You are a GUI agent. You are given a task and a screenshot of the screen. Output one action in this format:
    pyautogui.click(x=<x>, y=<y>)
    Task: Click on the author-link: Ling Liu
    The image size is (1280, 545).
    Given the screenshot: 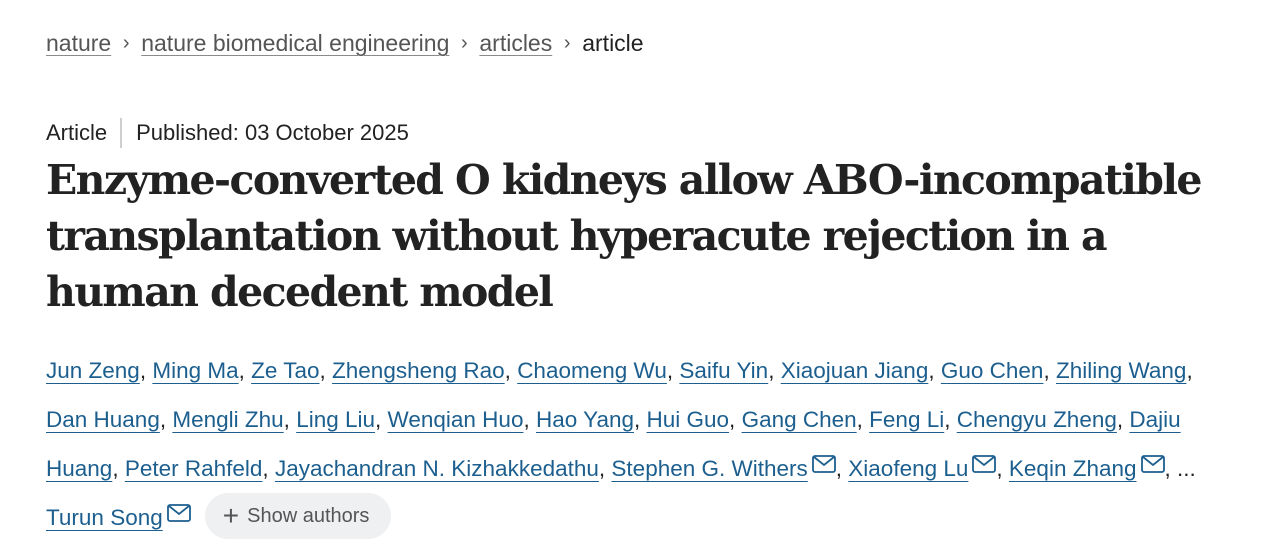 What is the action you would take?
    pyautogui.click(x=335, y=419)
    